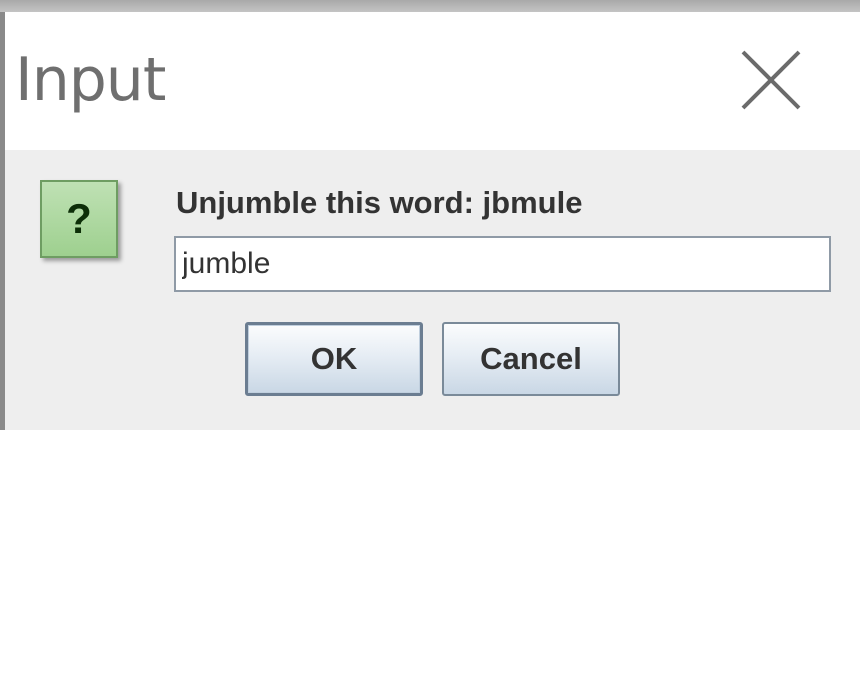 The width and height of the screenshot is (860, 675). Describe the element at coordinates (334, 359) in the screenshot. I see `ok-button: OK` at that location.